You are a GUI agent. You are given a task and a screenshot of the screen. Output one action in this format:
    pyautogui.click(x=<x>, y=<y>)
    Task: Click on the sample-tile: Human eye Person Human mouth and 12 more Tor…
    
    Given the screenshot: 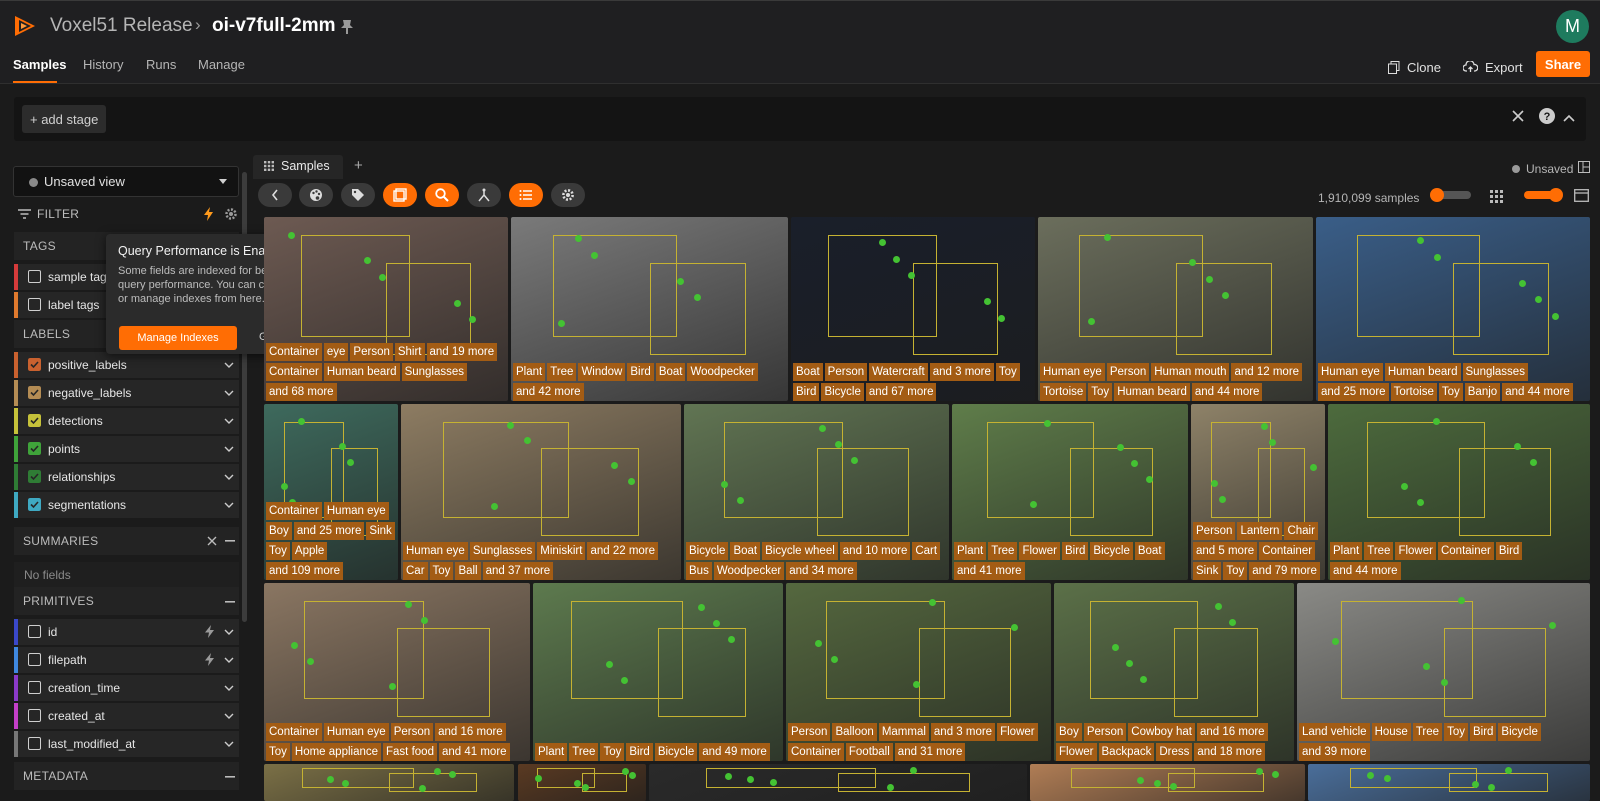 What is the action you would take?
    pyautogui.click(x=1175, y=309)
    